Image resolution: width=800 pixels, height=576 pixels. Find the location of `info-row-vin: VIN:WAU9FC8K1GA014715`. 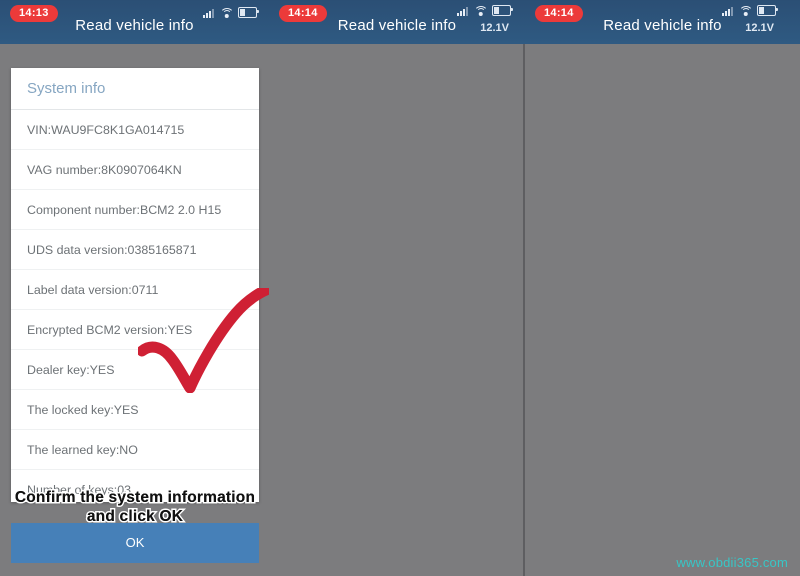

info-row-vin: VIN:WAU9FC8K1GA014715 is located at coordinates (135, 130).